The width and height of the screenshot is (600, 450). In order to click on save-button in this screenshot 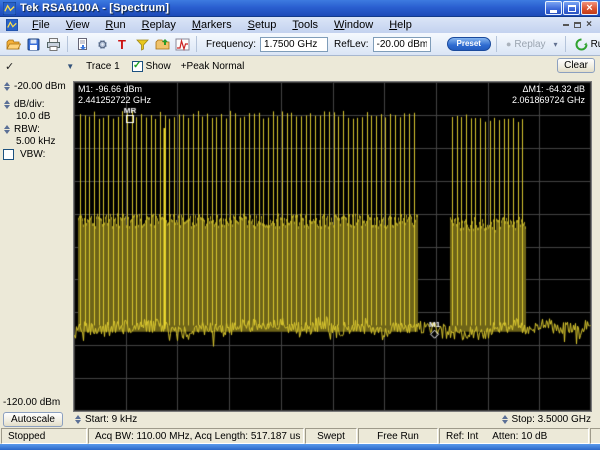, I will do `click(33, 44)`.